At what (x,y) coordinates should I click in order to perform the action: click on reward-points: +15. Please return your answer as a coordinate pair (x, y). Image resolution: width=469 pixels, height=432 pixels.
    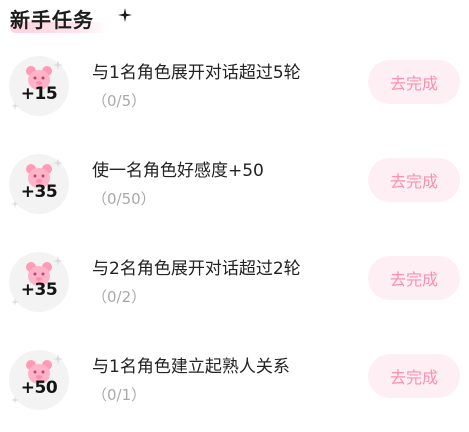
    Looking at the image, I should click on (39, 94).